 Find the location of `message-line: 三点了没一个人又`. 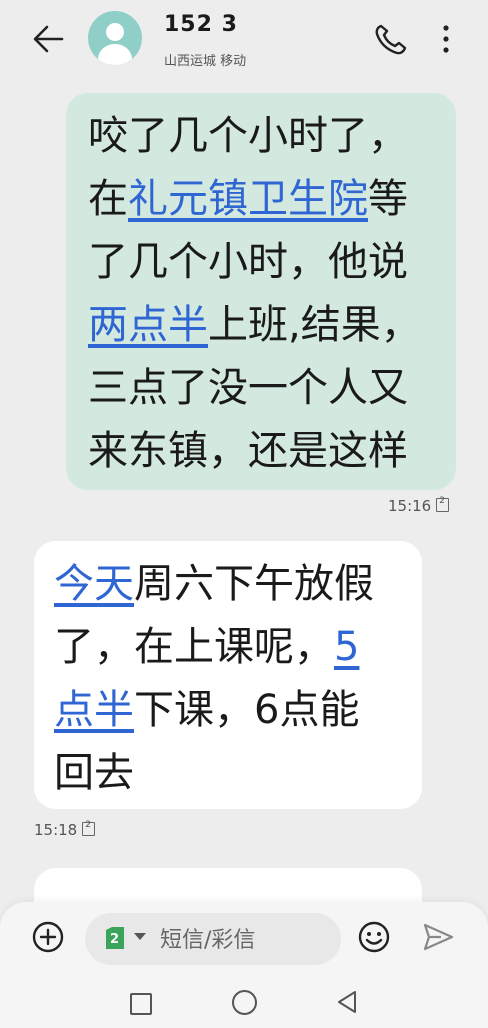

message-line: 三点了没一个人又 is located at coordinates (267, 388).